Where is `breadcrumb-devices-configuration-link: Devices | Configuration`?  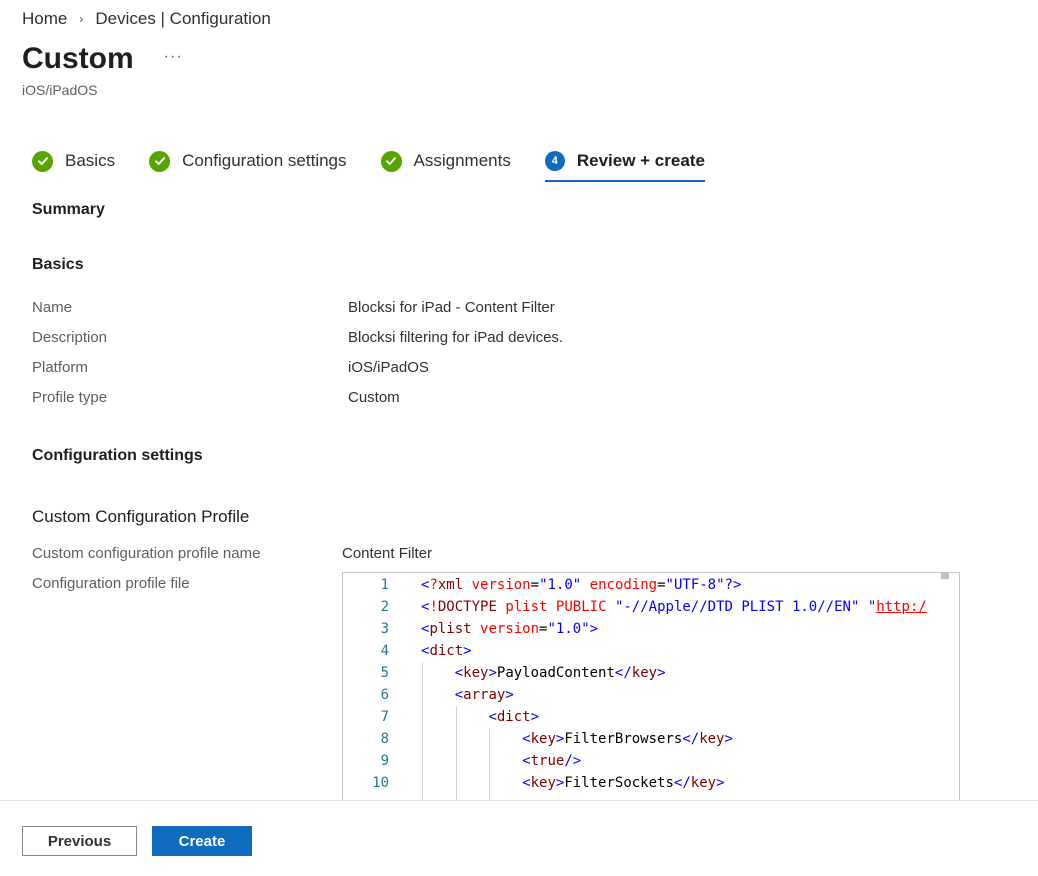 breadcrumb-devices-configuration-link: Devices | Configuration is located at coordinates (182, 19).